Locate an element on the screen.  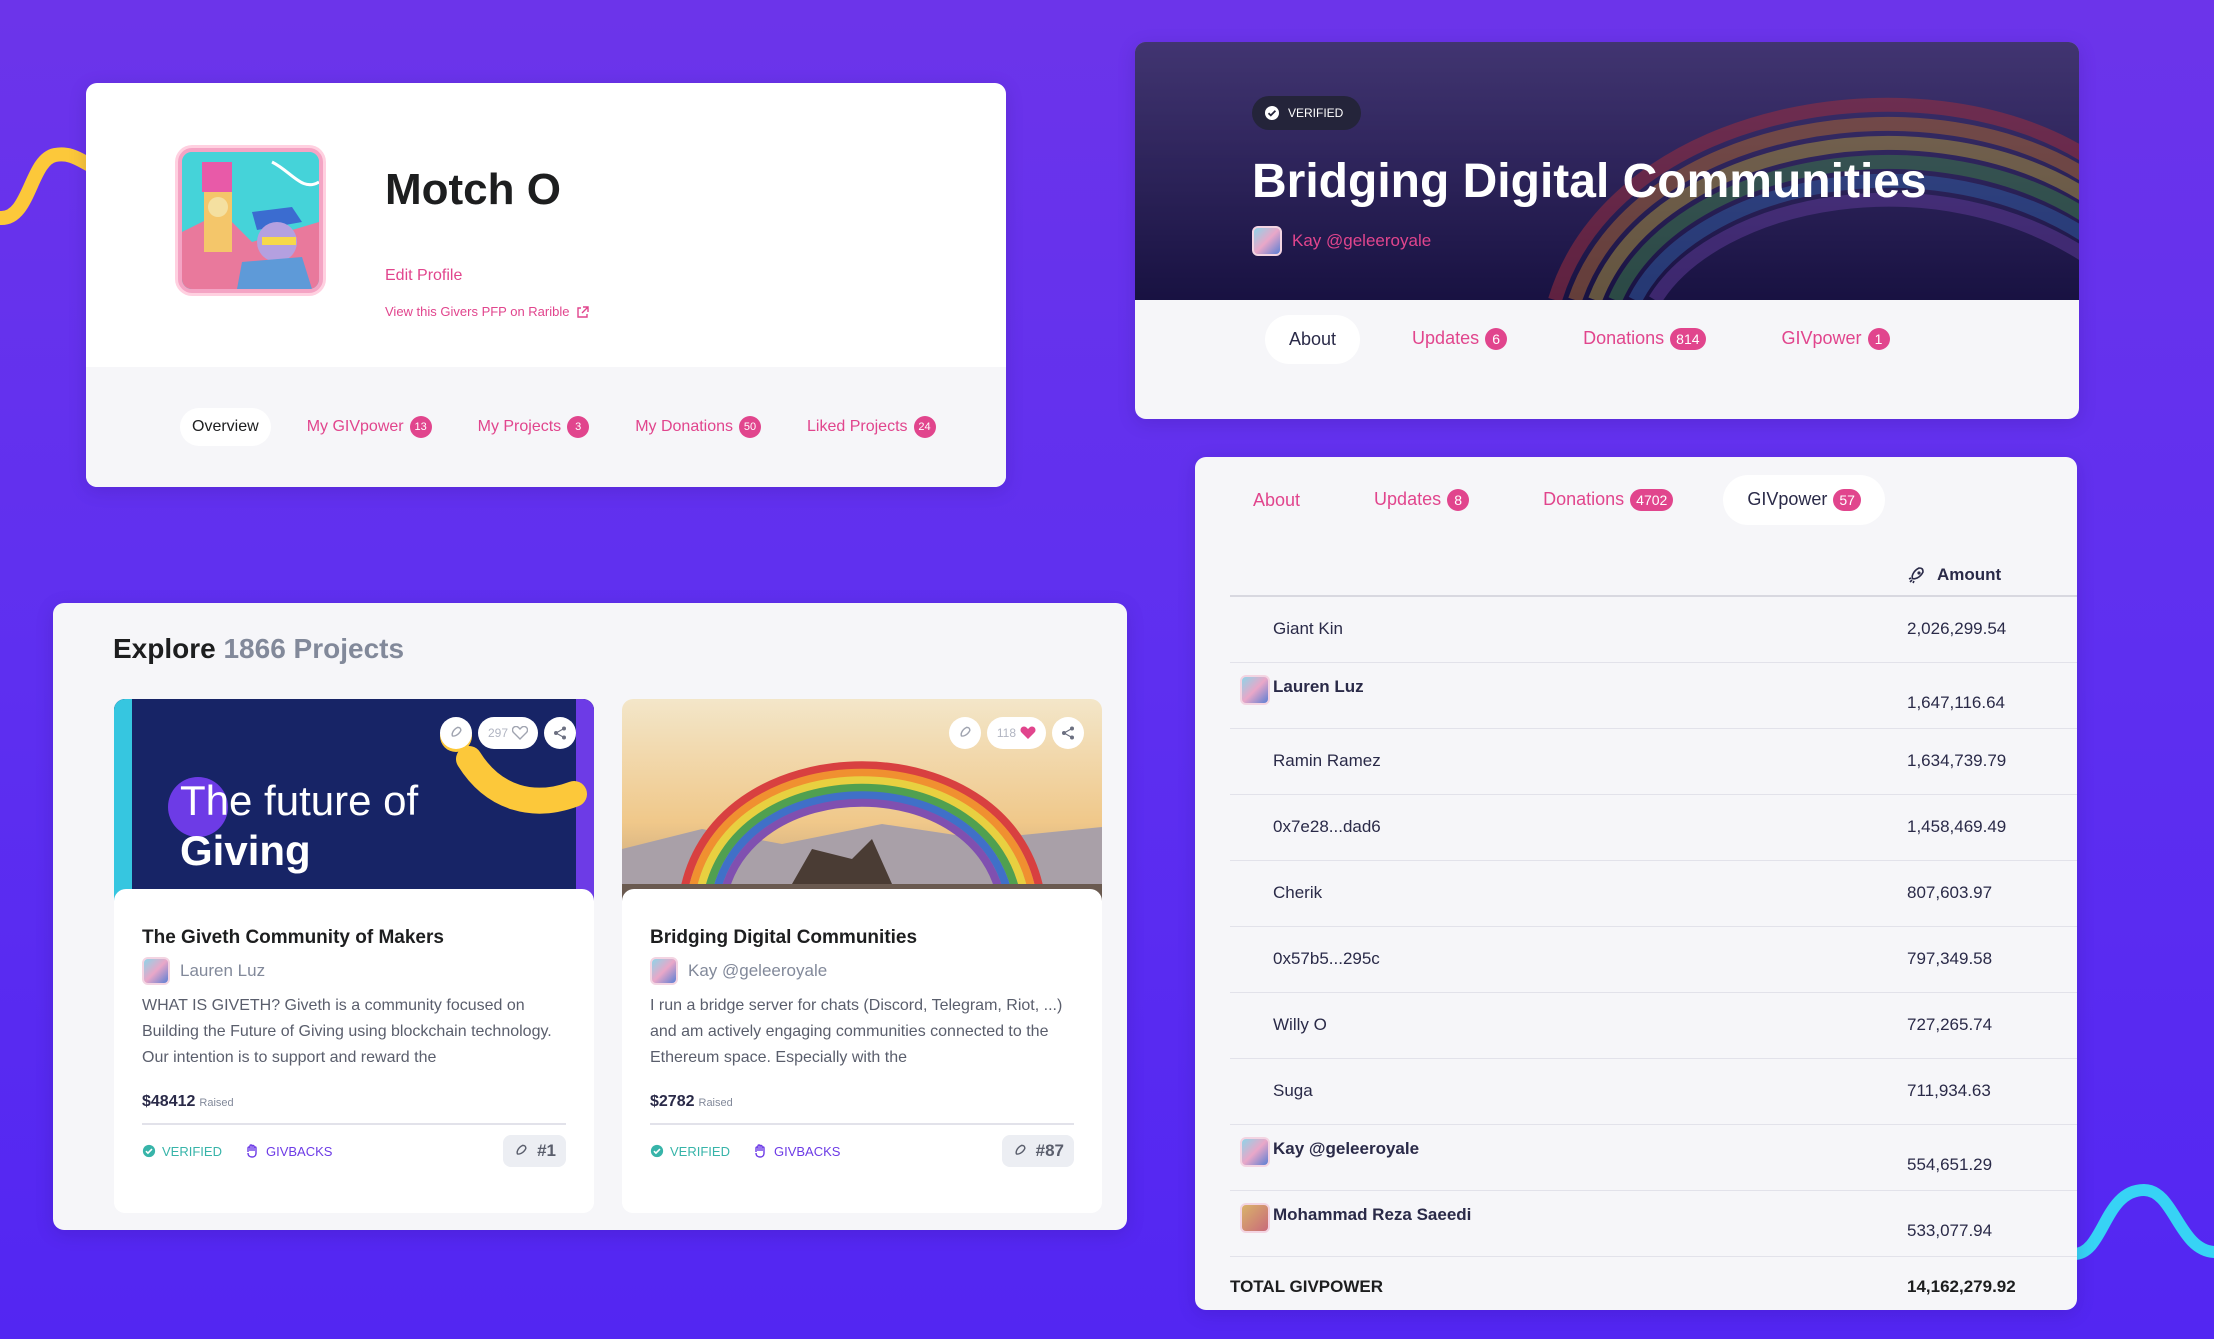
card-actions: 297 is located at coordinates (507, 733).